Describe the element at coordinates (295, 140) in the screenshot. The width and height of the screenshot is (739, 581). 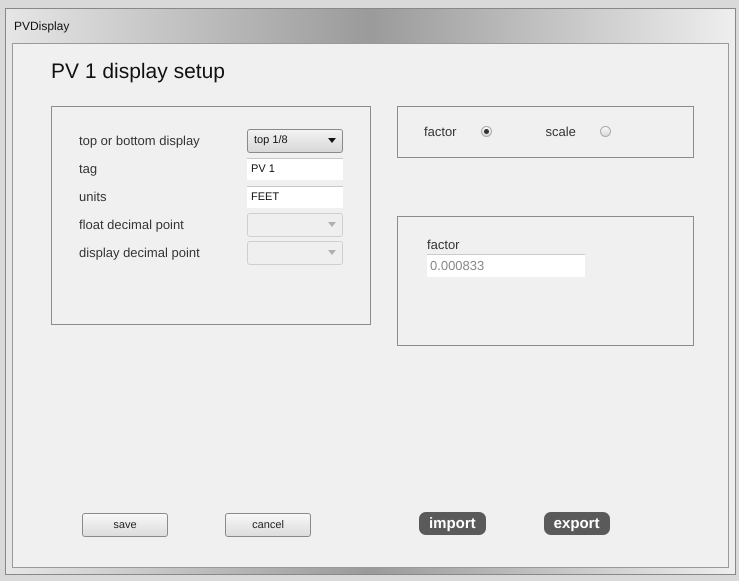
I see `dropdown: top 1/8` at that location.